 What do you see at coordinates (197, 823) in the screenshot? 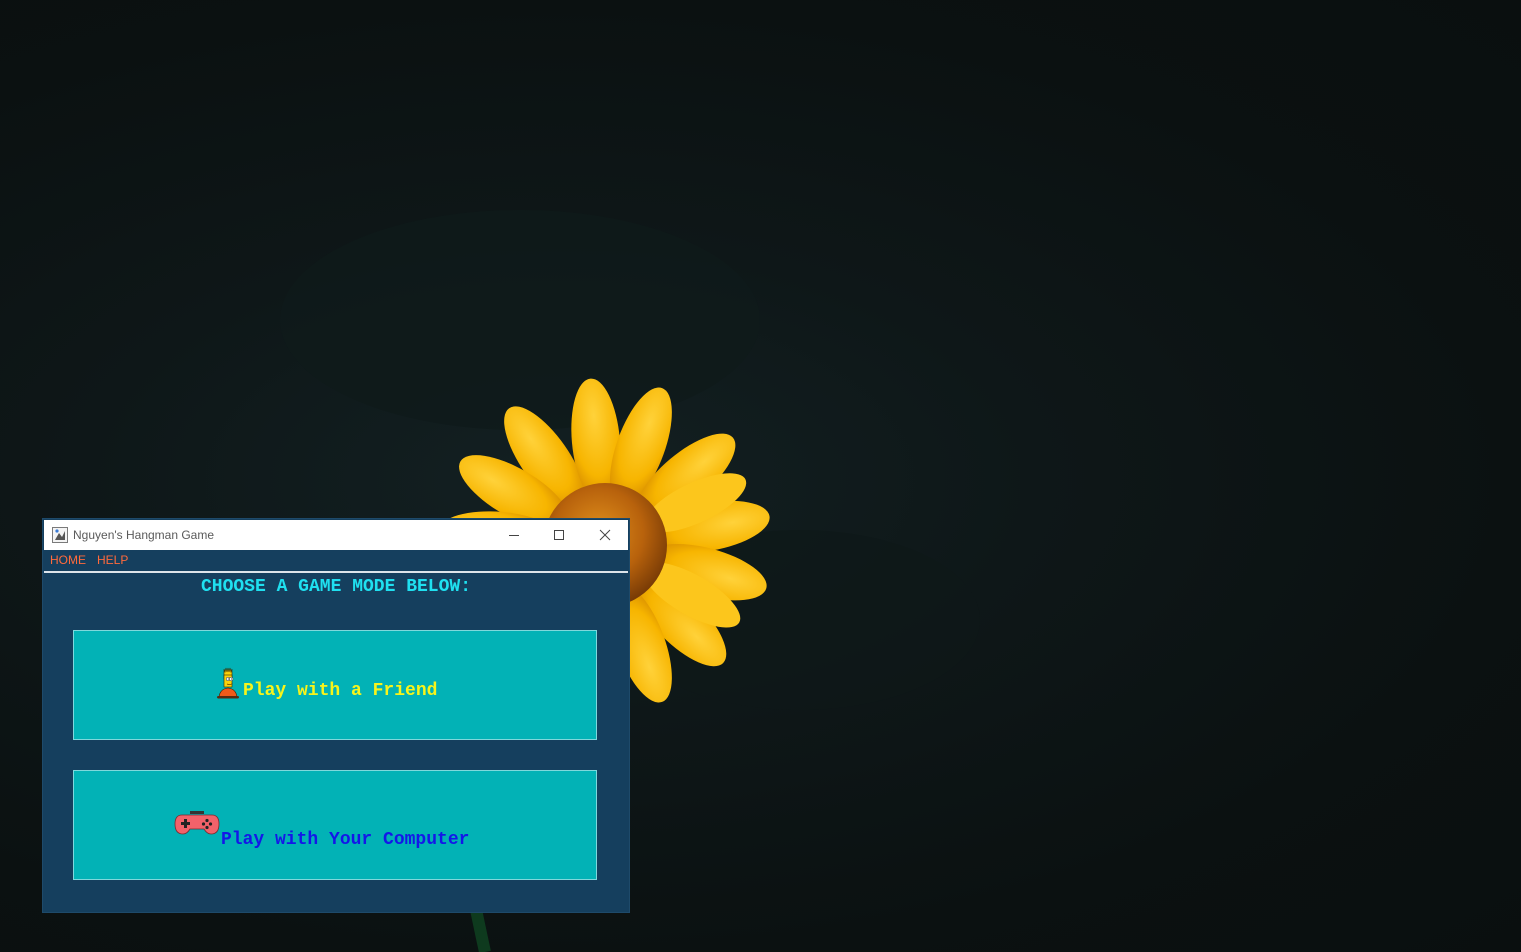
I see `gamepad-icon` at bounding box center [197, 823].